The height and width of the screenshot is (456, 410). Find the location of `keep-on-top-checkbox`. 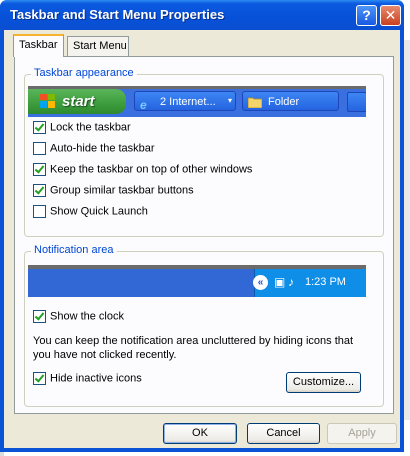

keep-on-top-checkbox is located at coordinates (39, 169).